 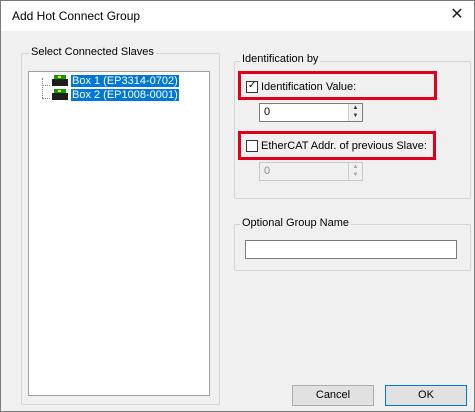 What do you see at coordinates (267, 112) in the screenshot?
I see `identification-value-field: 0` at bounding box center [267, 112].